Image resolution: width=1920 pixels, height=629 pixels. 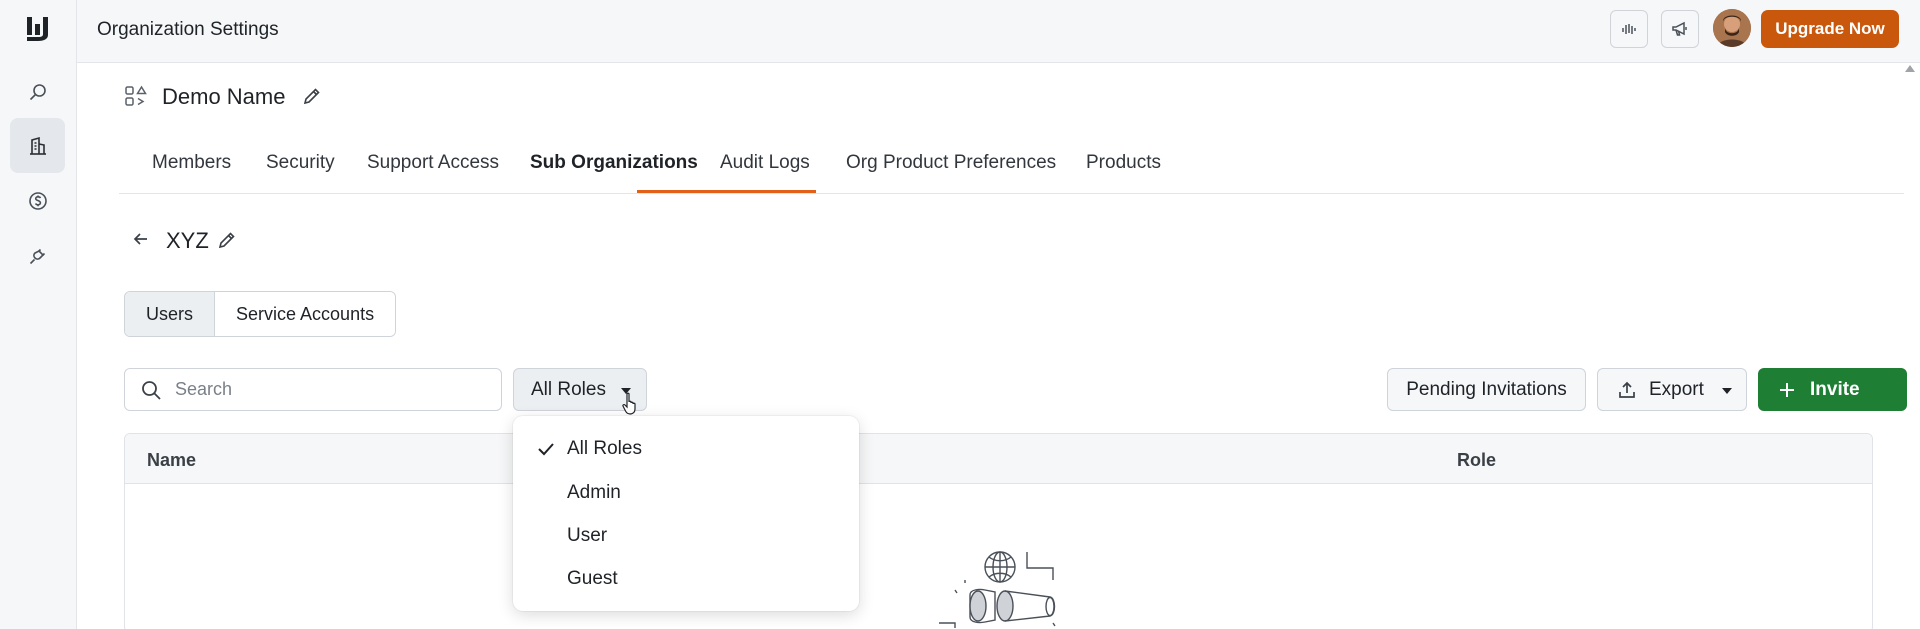 I want to click on segment-service-accounts: Service Accounts, so click(x=305, y=314).